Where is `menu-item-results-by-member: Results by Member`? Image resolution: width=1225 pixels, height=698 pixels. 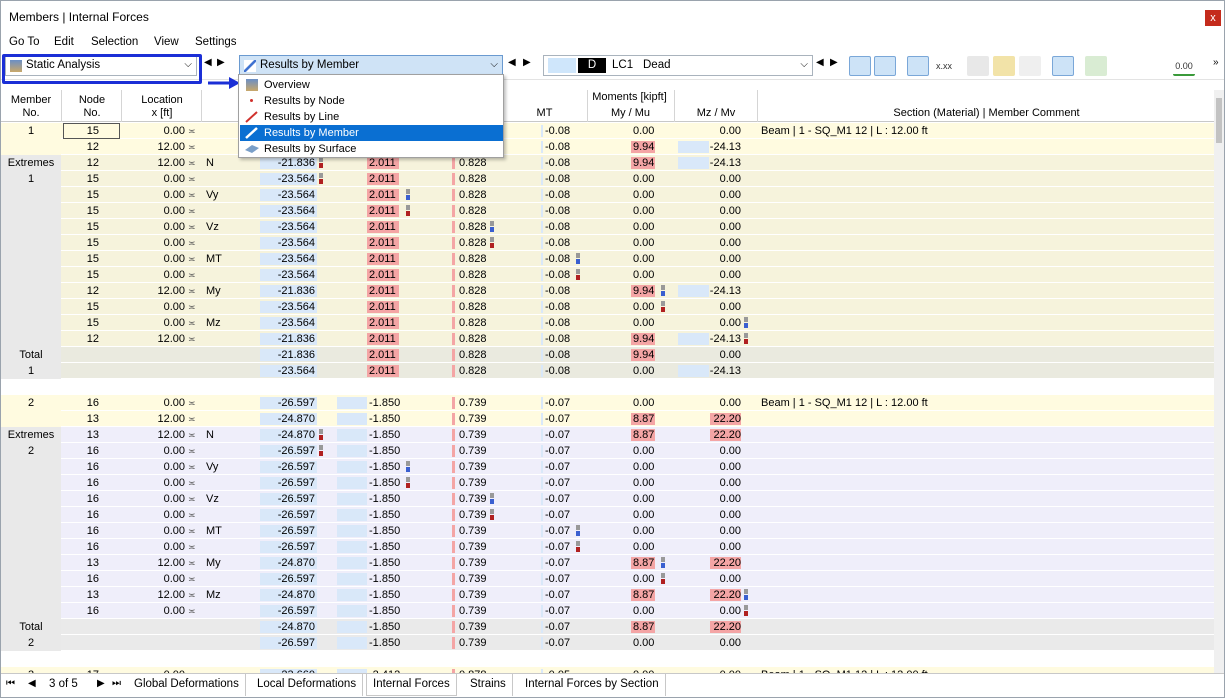
menu-item-results-by-member: Results by Member is located at coordinates (371, 133).